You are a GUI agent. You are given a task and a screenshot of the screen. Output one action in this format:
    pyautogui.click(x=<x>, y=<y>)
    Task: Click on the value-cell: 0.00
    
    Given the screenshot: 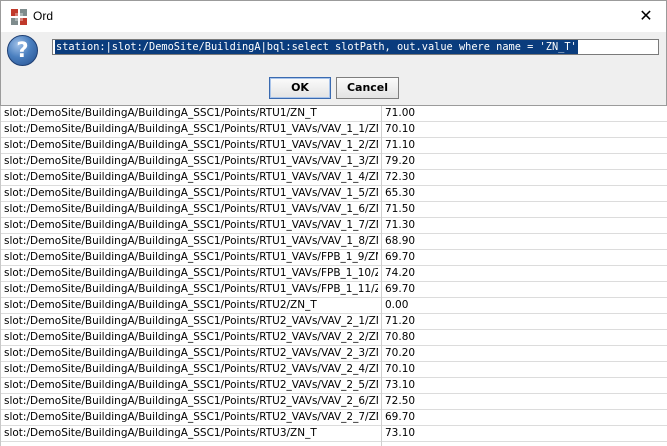 What is the action you would take?
    pyautogui.click(x=397, y=305)
    